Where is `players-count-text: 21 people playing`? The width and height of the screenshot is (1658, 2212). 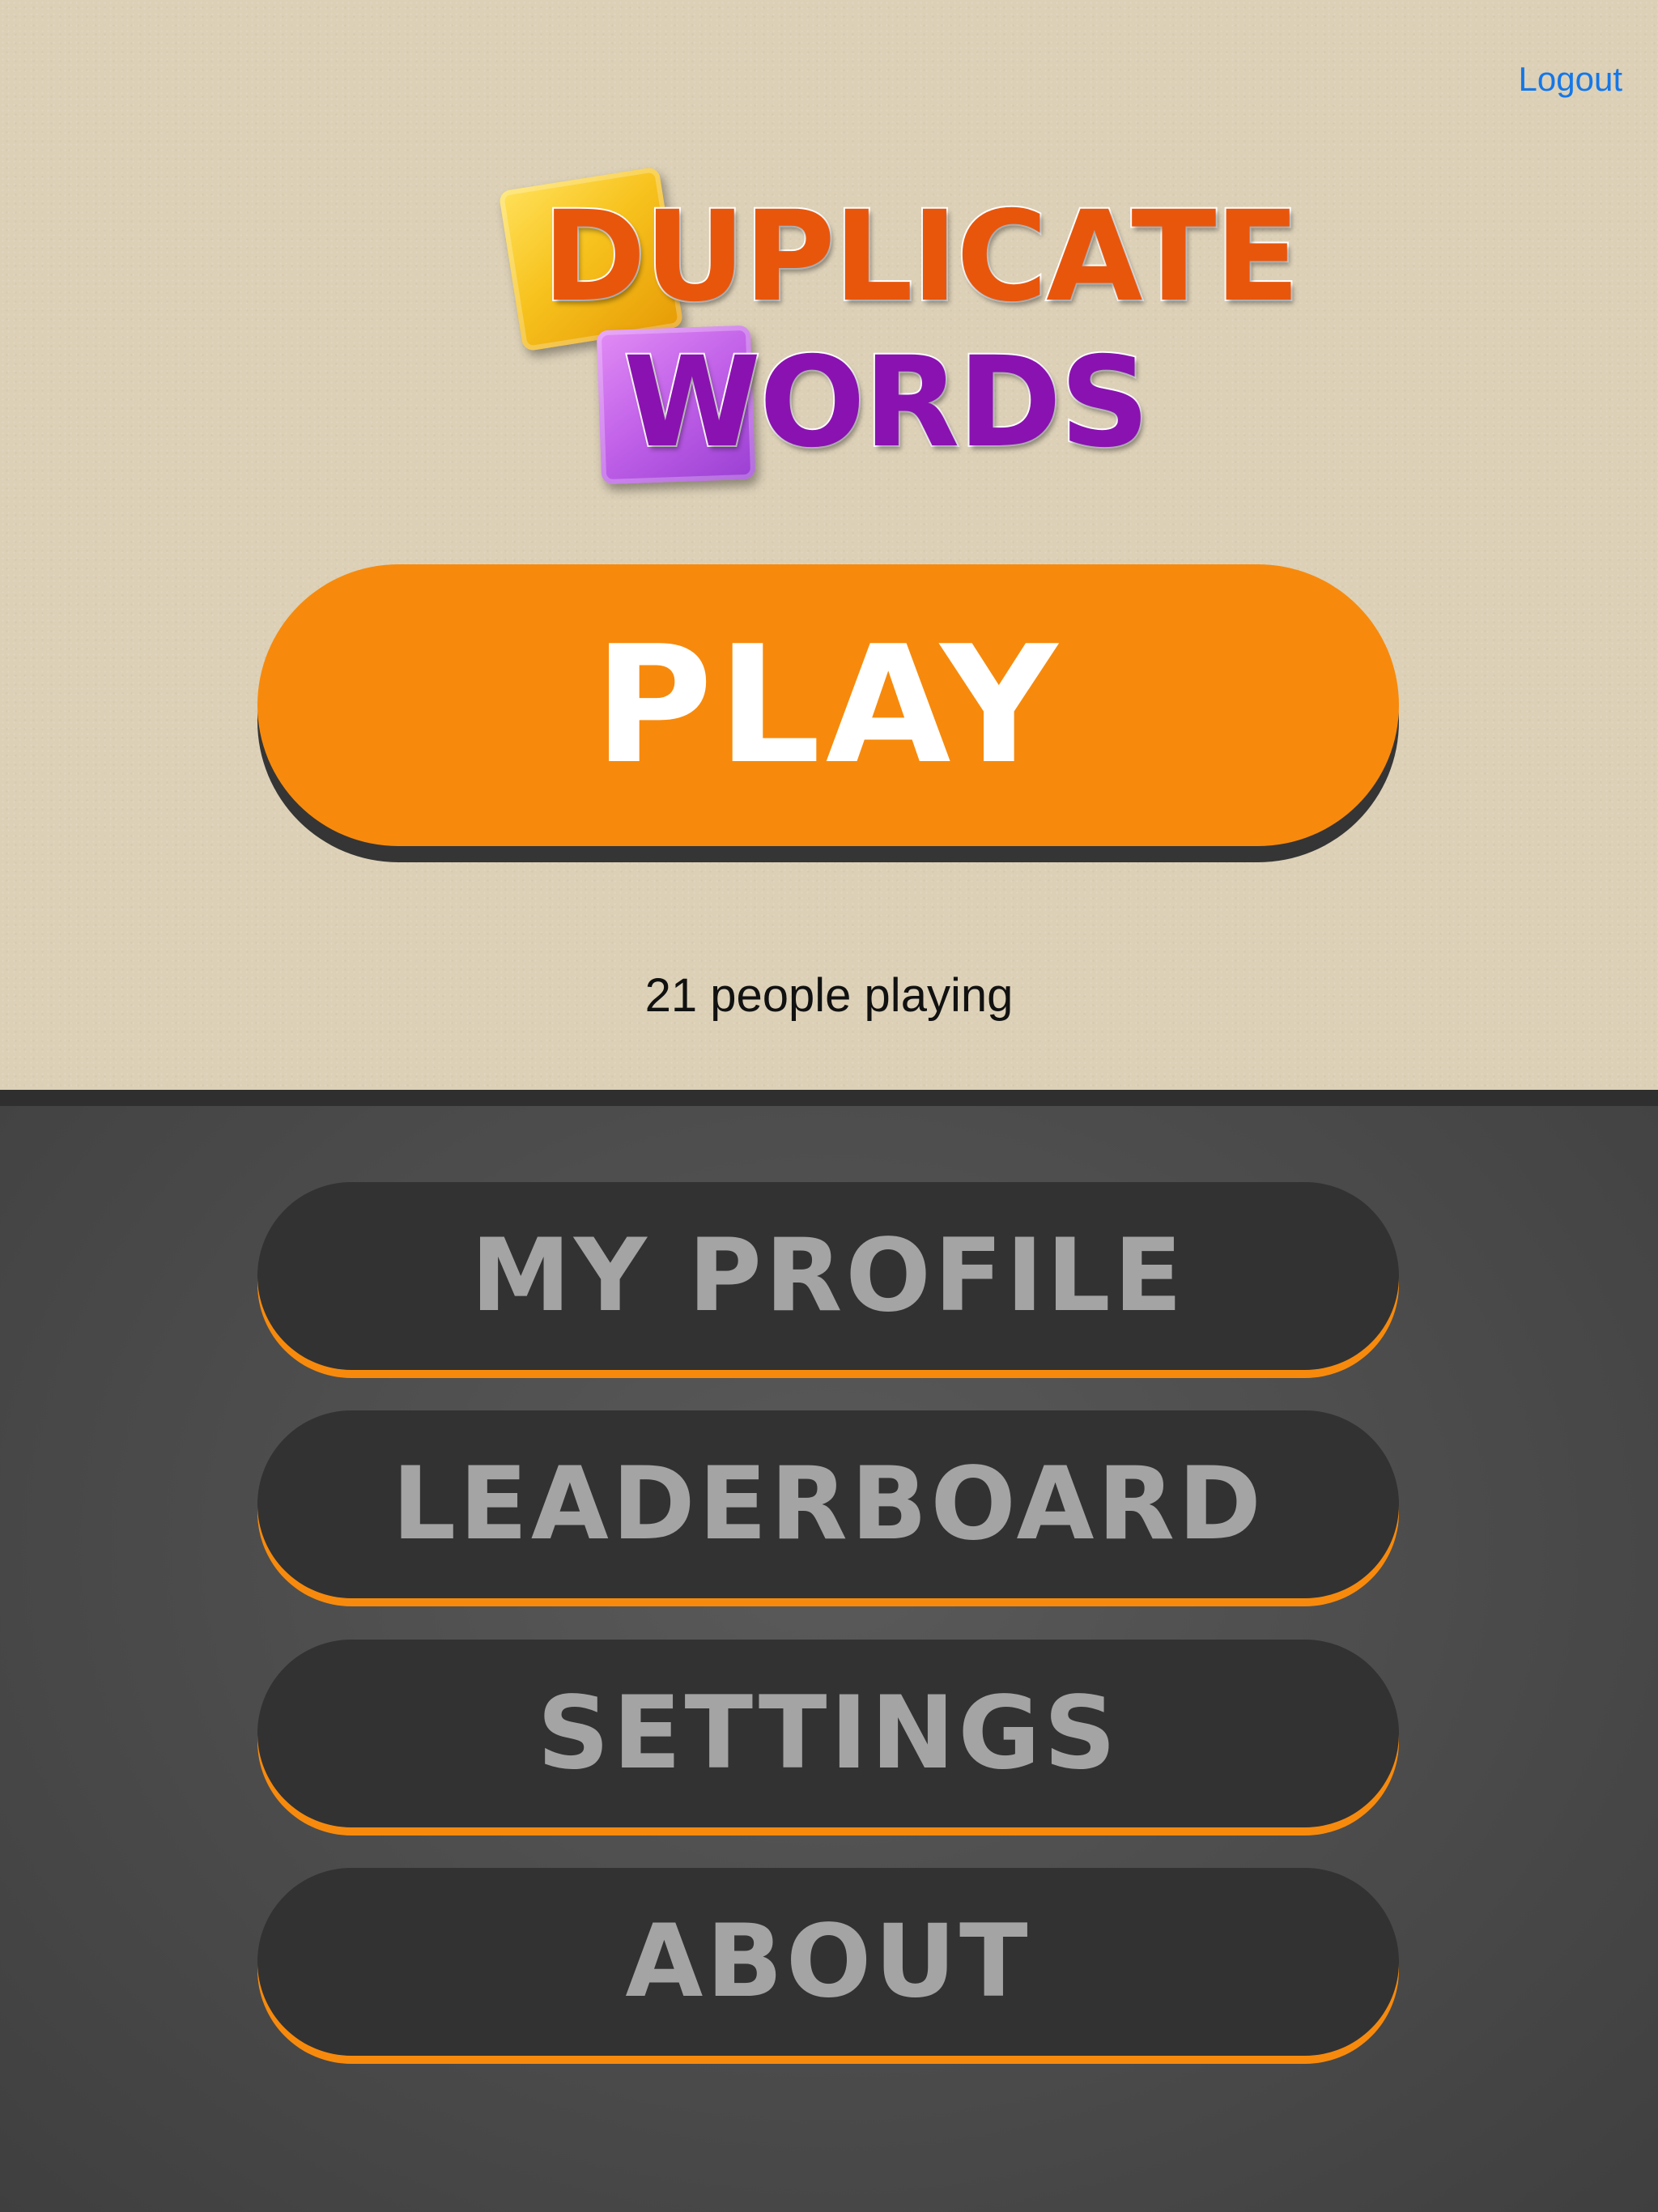
players-count-text: 21 people playing is located at coordinates (829, 995).